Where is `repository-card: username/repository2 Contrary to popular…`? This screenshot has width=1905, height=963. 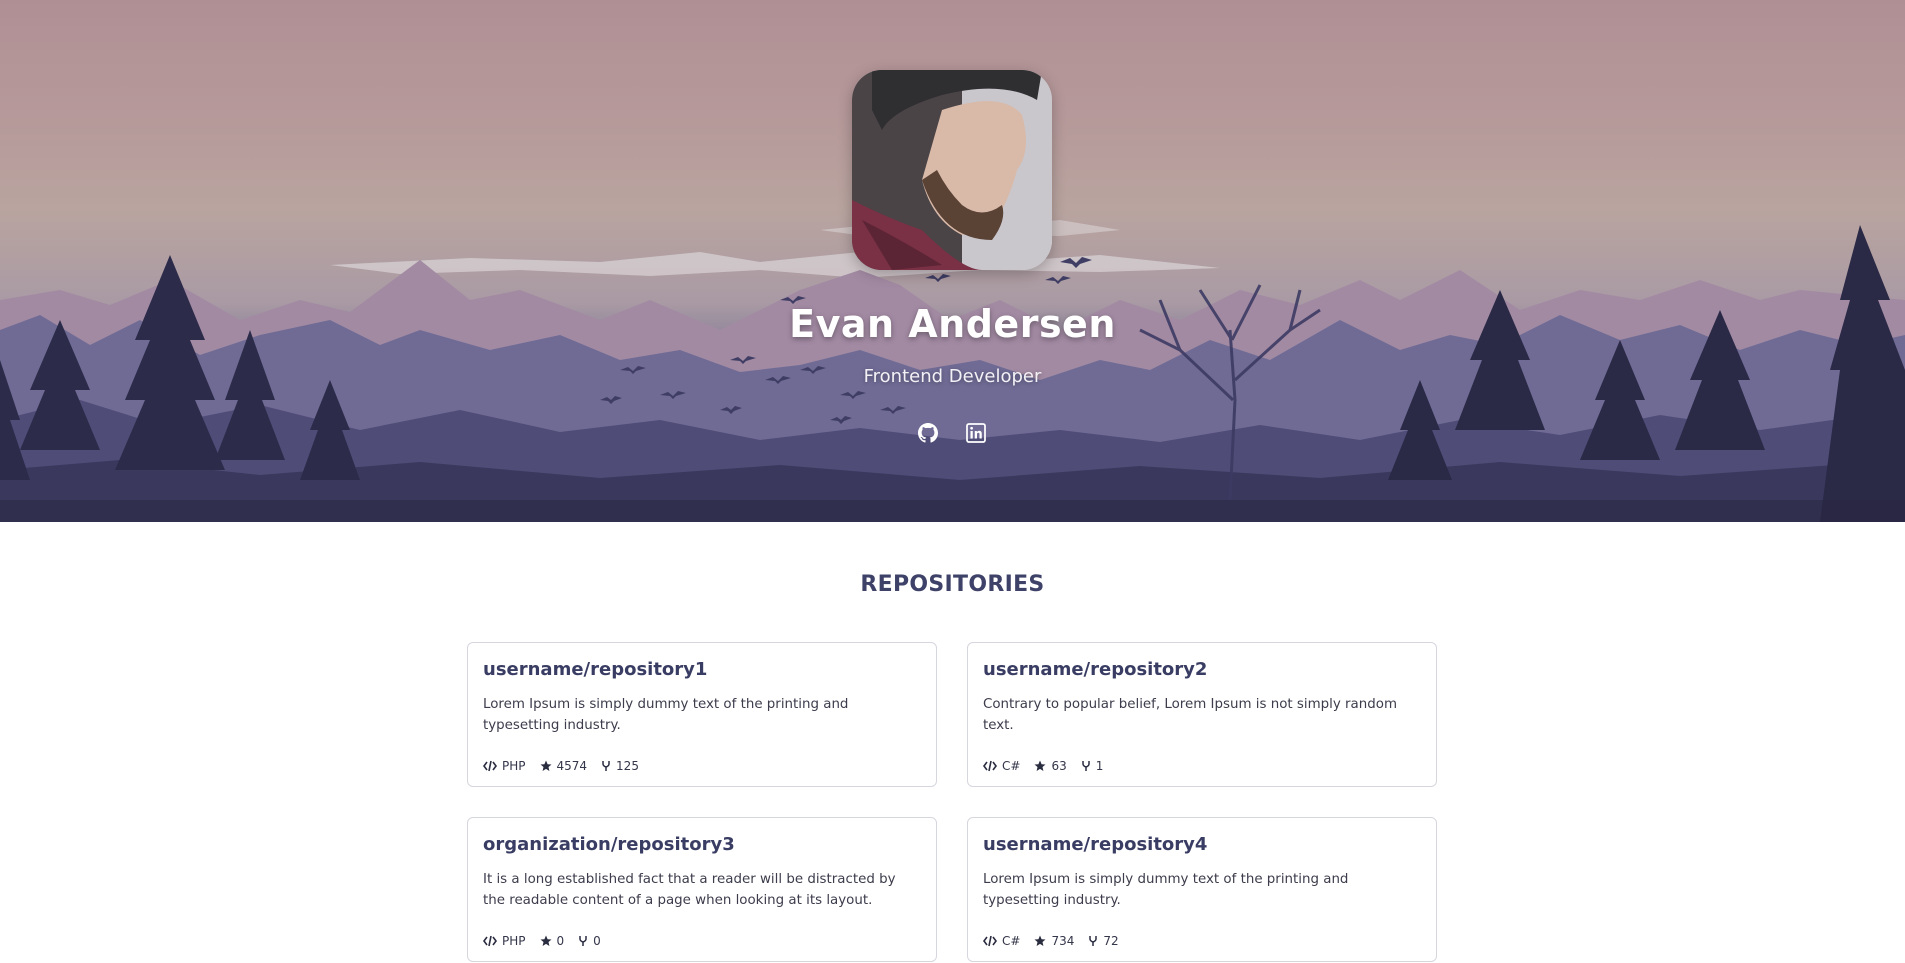 repository-card: username/repository2 Contrary to popular… is located at coordinates (1202, 714).